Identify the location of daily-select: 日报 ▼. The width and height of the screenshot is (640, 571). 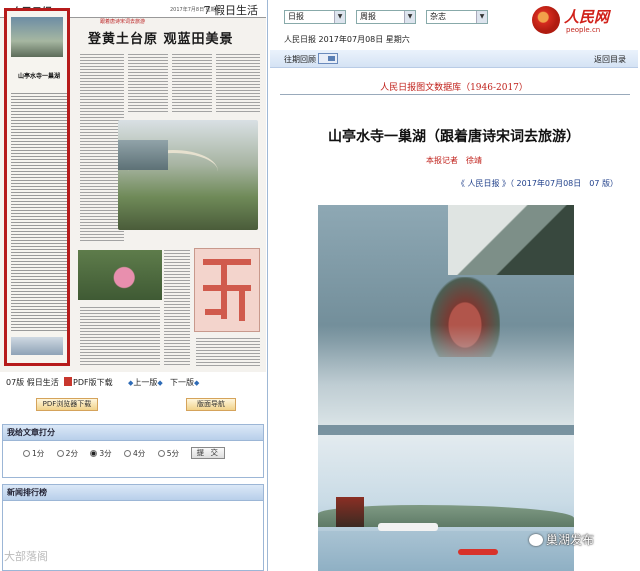
(315, 17).